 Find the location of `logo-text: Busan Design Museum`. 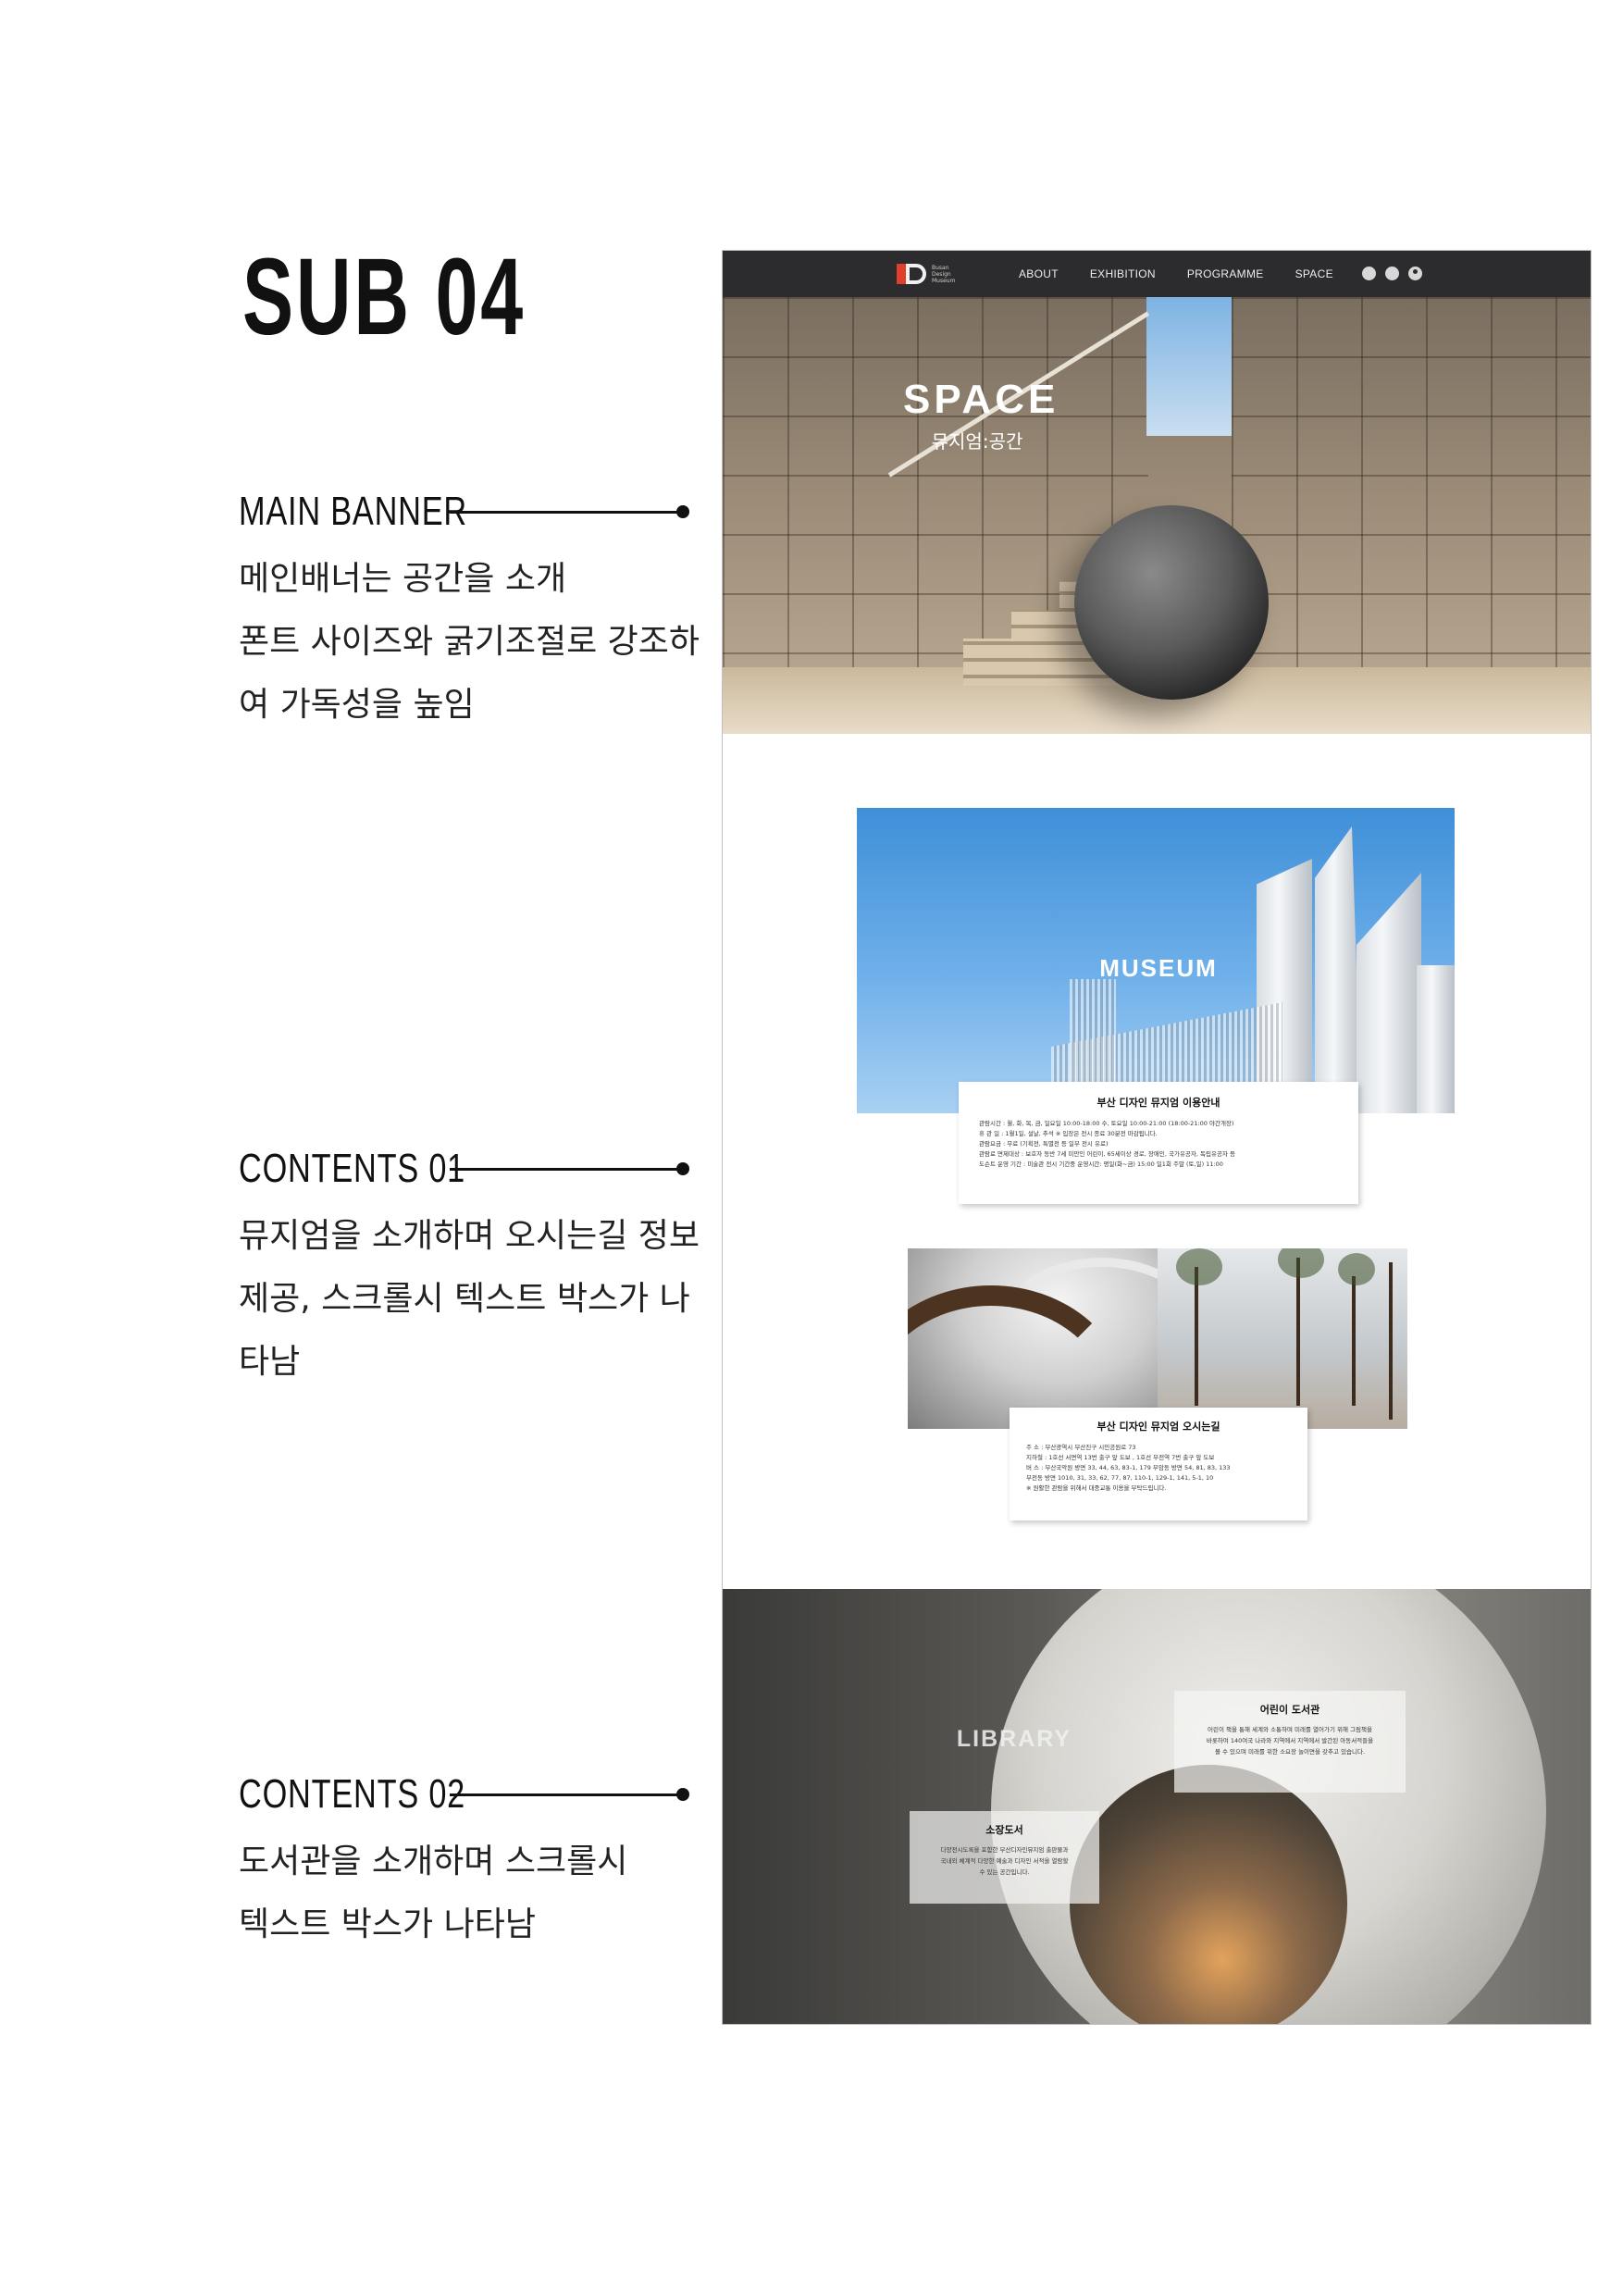

logo-text: Busan Design Museum is located at coordinates (944, 274).